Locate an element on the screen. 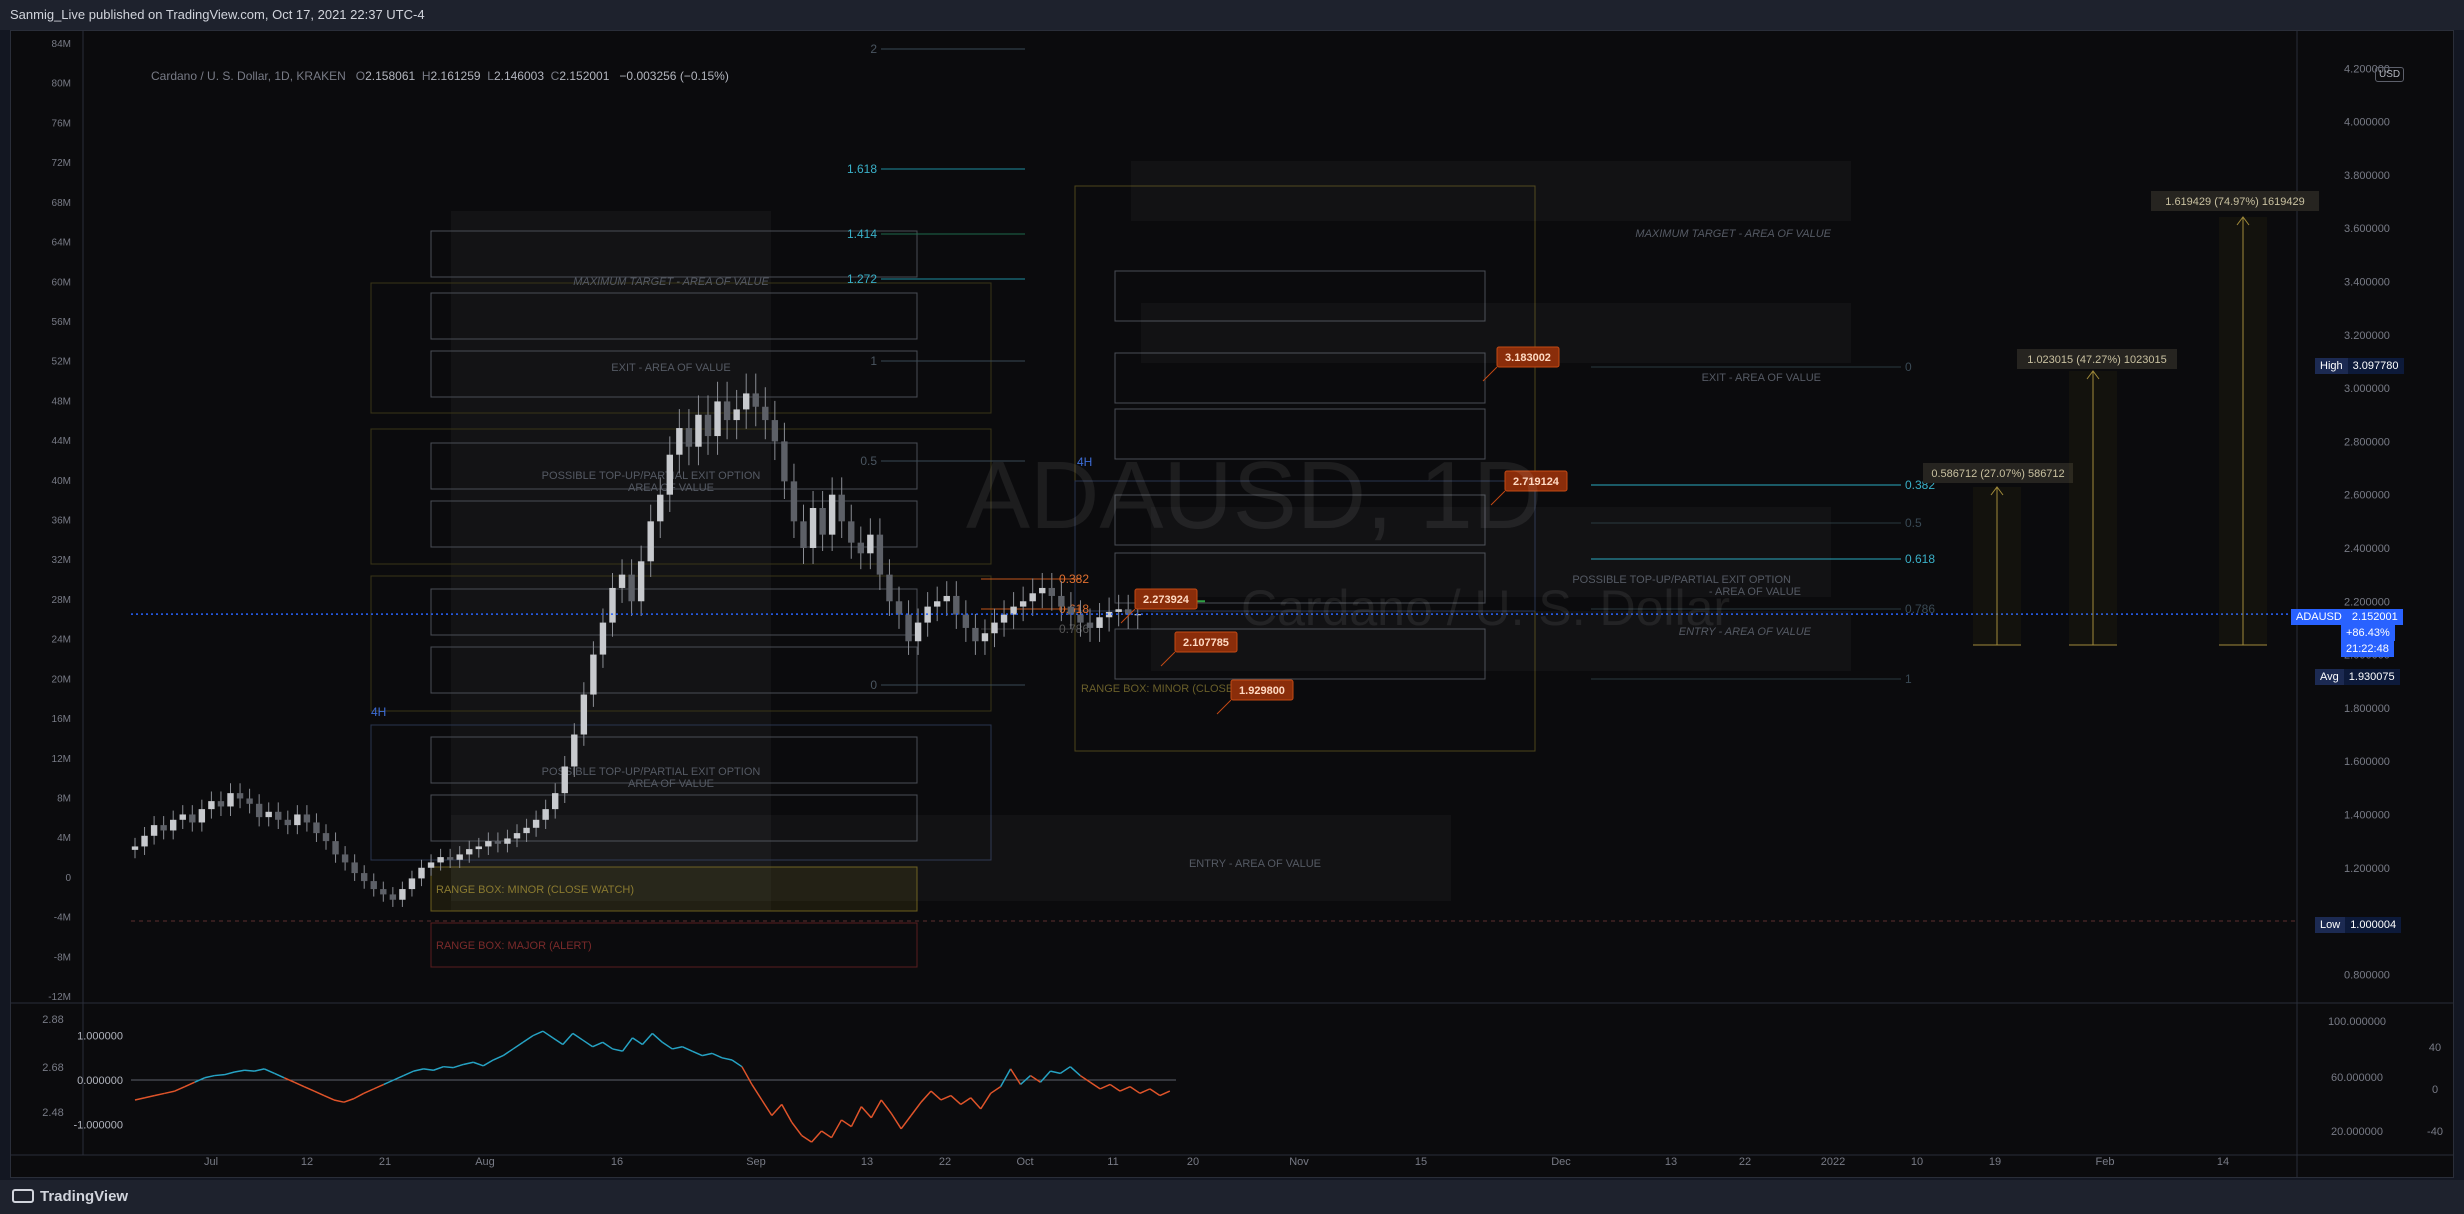 The height and width of the screenshot is (1214, 2464). price-tick-label: 3.000000 is located at coordinates (2367, 389).